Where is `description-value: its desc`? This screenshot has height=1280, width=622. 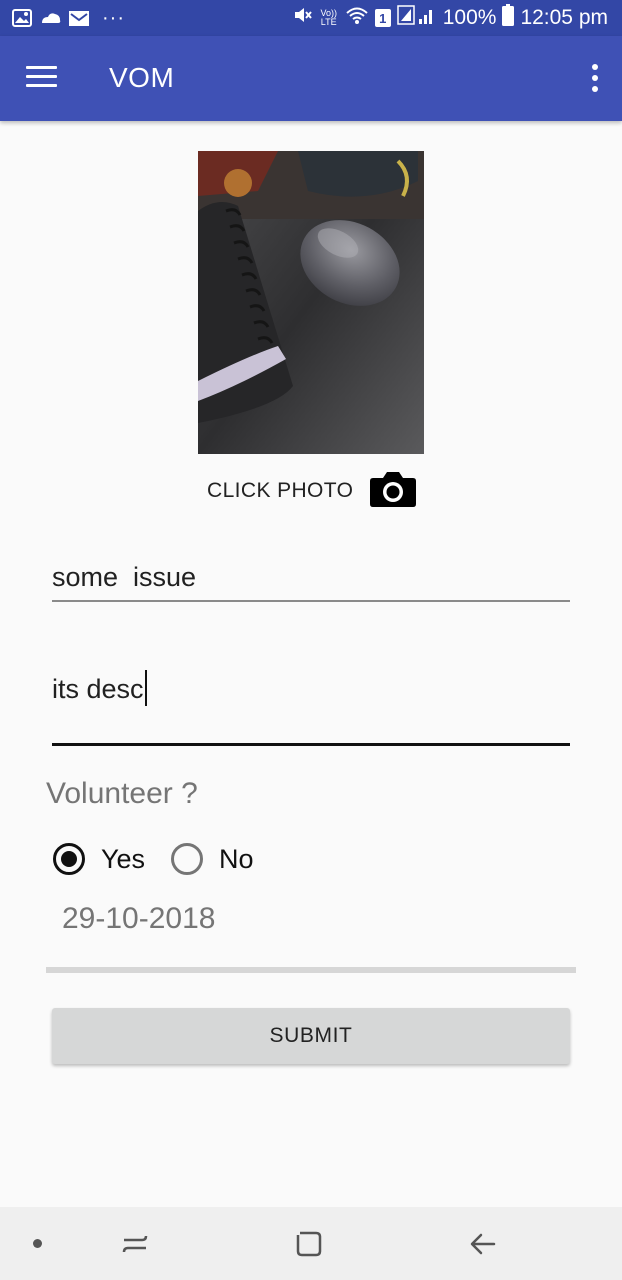
description-value: its desc is located at coordinates (99, 688).